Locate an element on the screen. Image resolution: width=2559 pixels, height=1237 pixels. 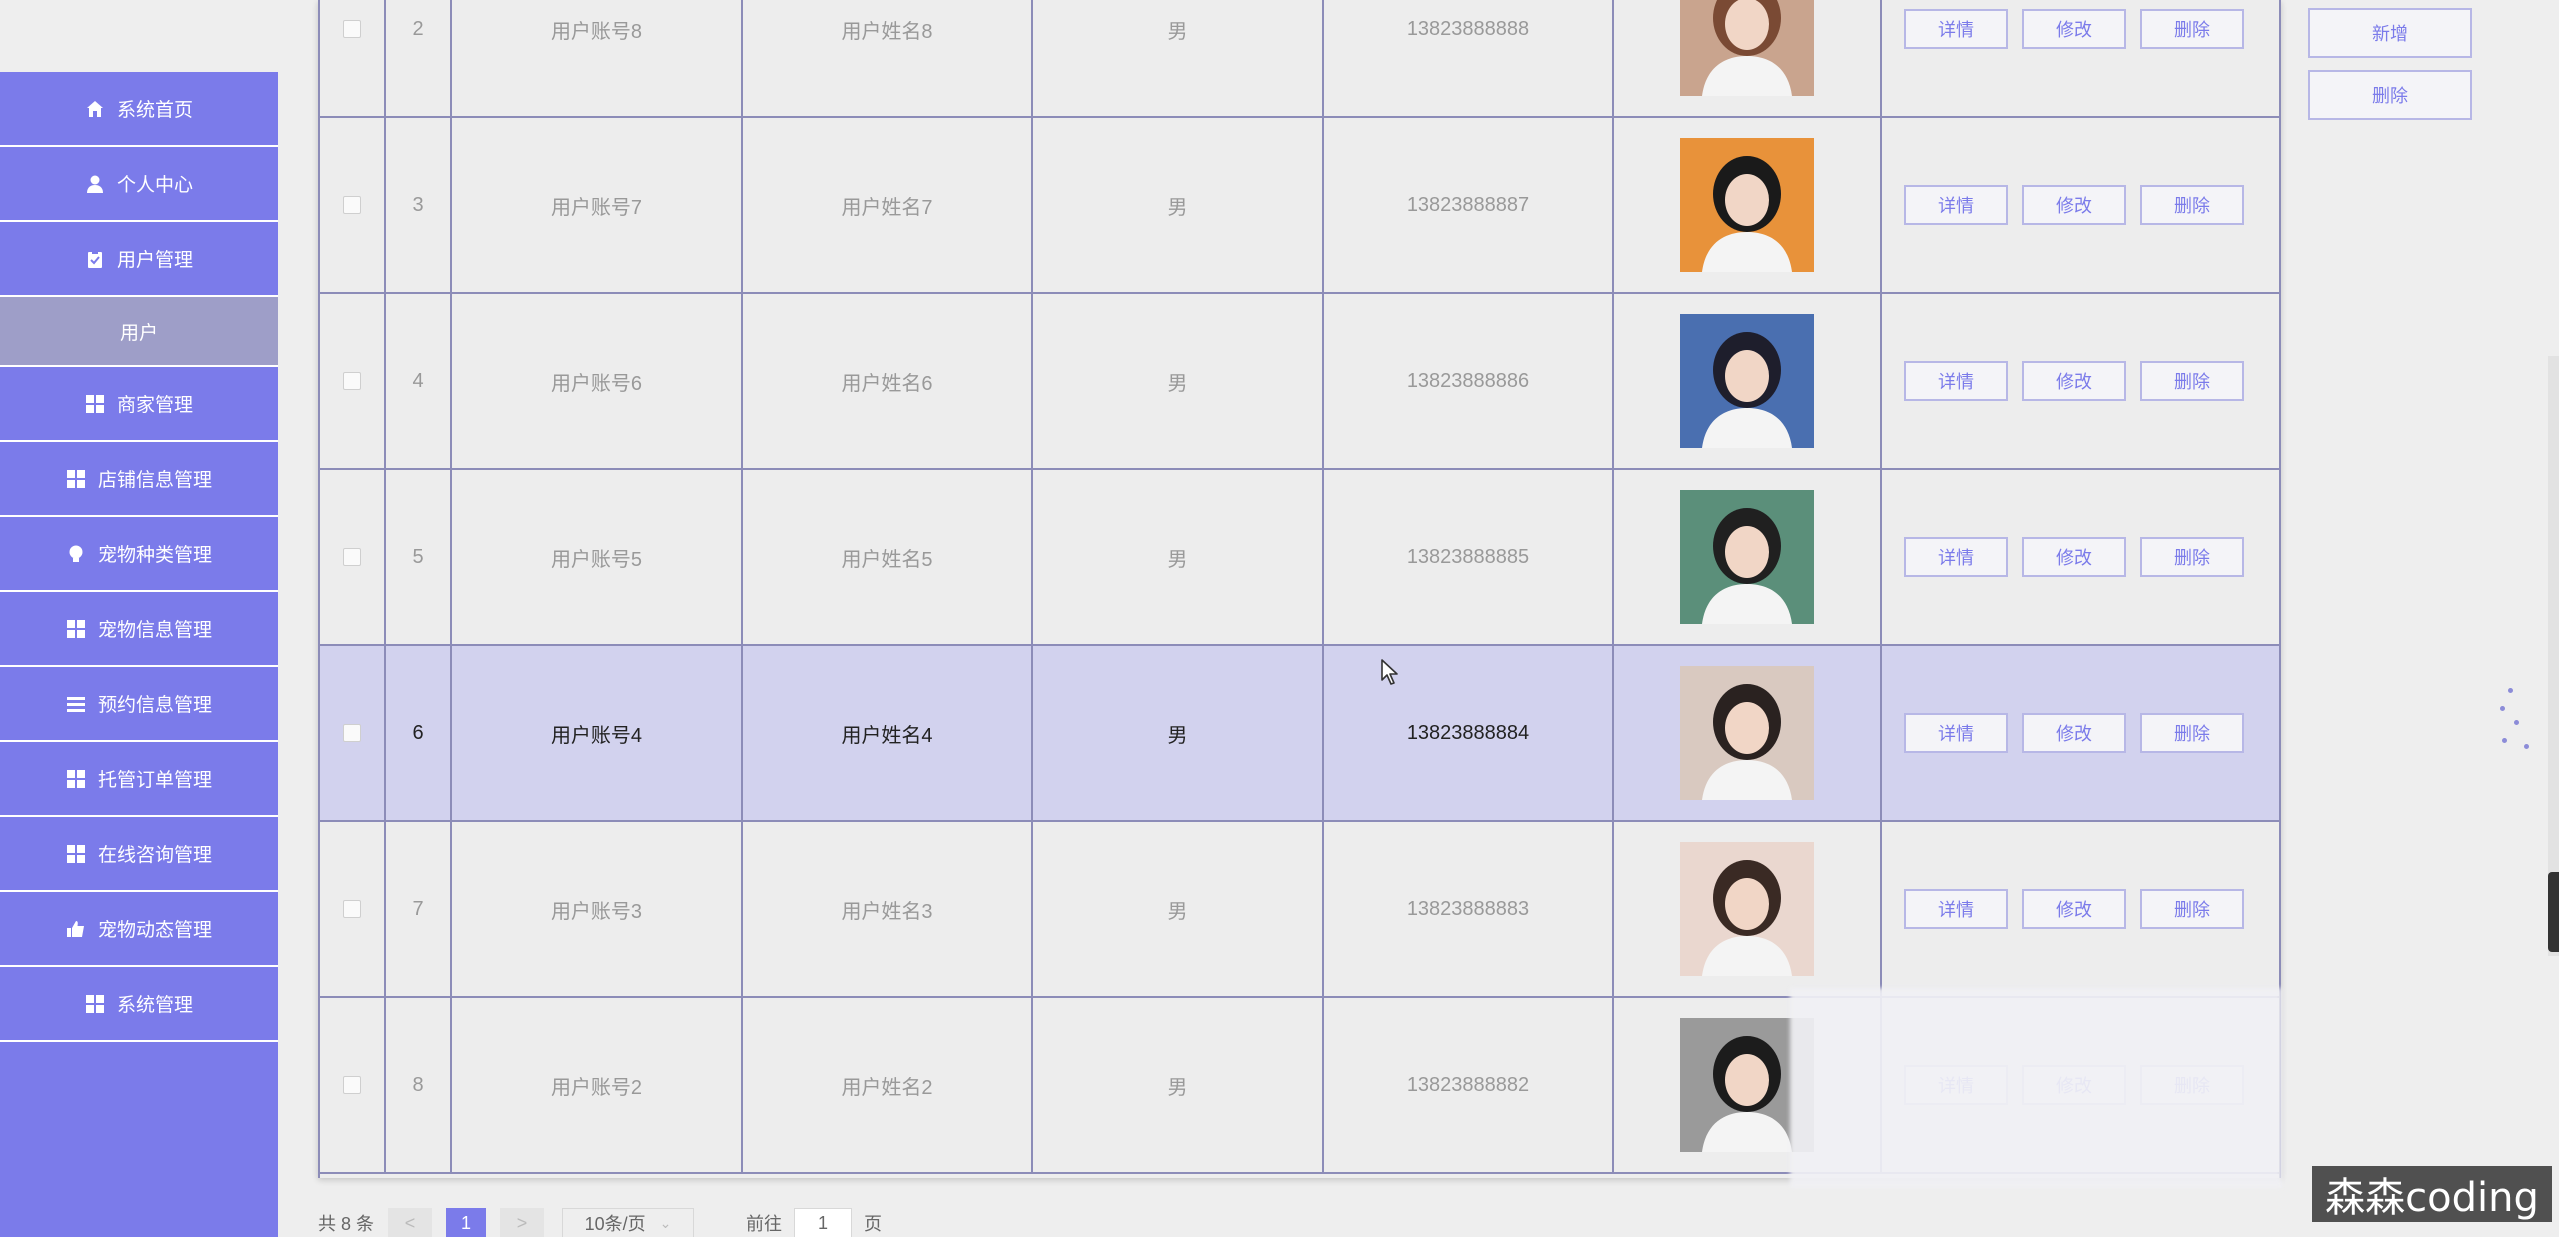
watermark: 森森coding is located at coordinates (2432, 1194).